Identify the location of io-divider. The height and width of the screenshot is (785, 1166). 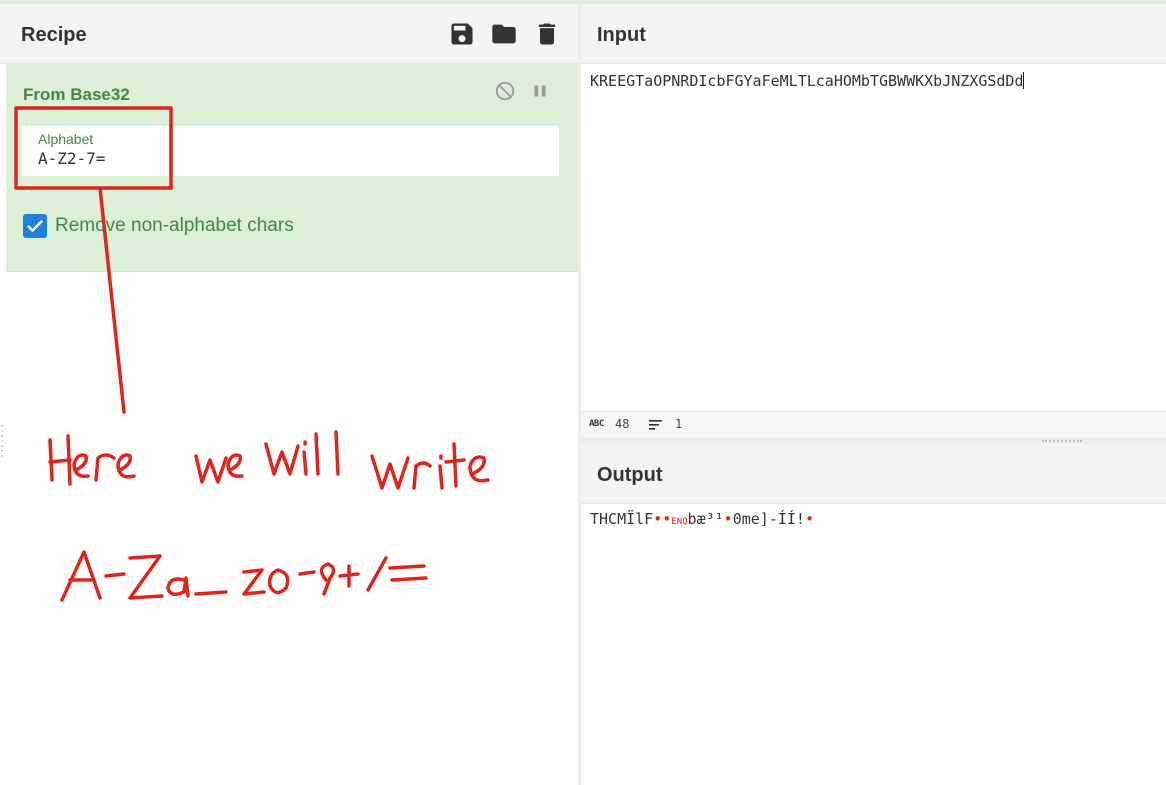
(873, 440).